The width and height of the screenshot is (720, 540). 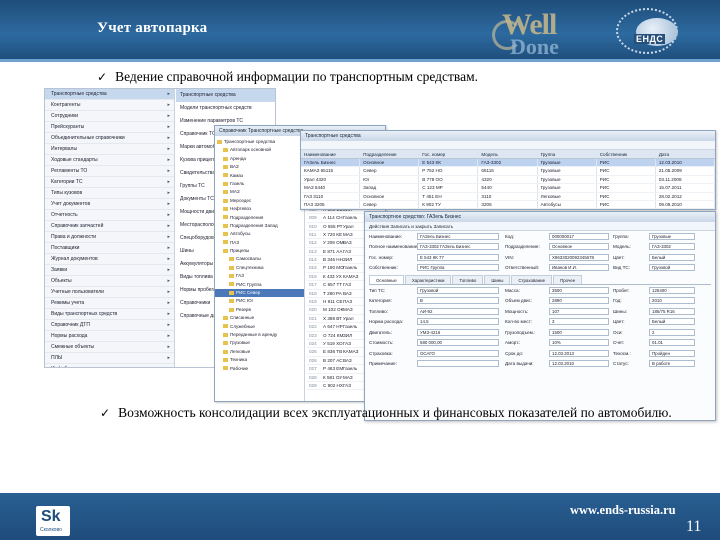 I want to click on field-input: В работе, so click(x=672, y=364).